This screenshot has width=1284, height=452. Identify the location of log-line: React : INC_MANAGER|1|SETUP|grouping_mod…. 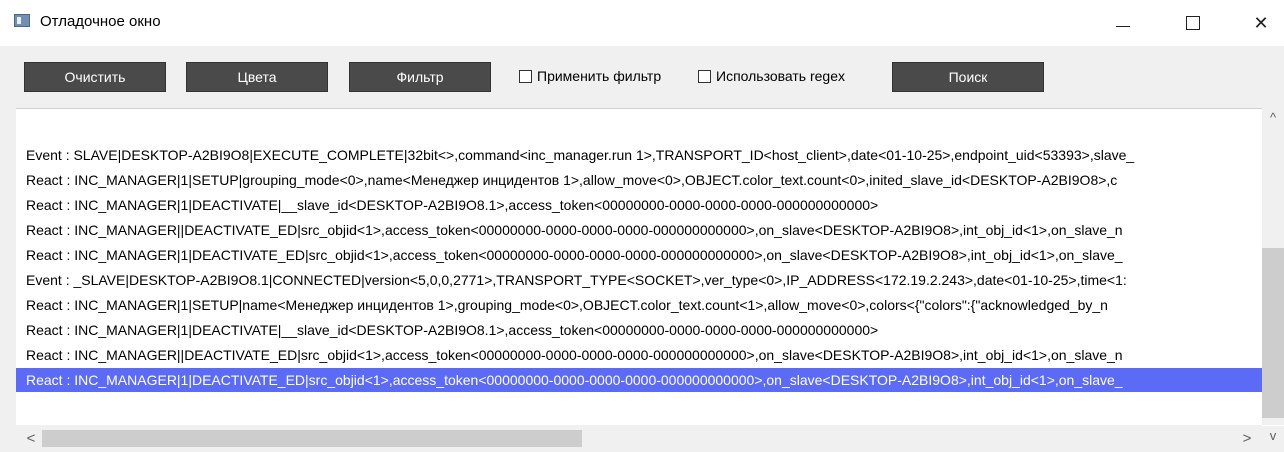
(571, 180).